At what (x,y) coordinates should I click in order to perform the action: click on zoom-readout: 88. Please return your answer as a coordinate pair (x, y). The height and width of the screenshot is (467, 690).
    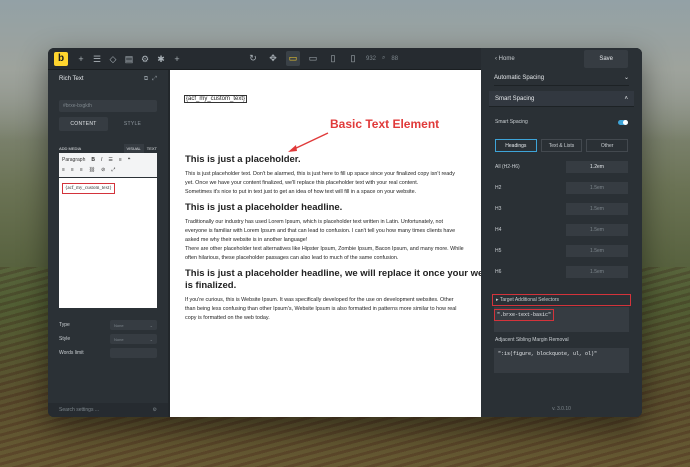
    Looking at the image, I should click on (394, 59).